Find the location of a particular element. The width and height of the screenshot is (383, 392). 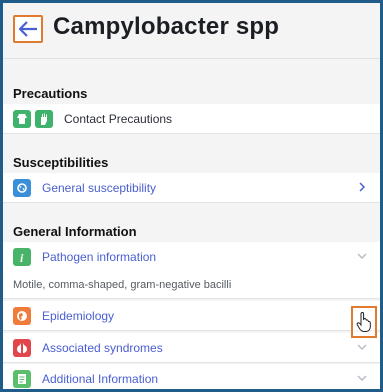

section-header-general-information: General Information is located at coordinates (191, 230).